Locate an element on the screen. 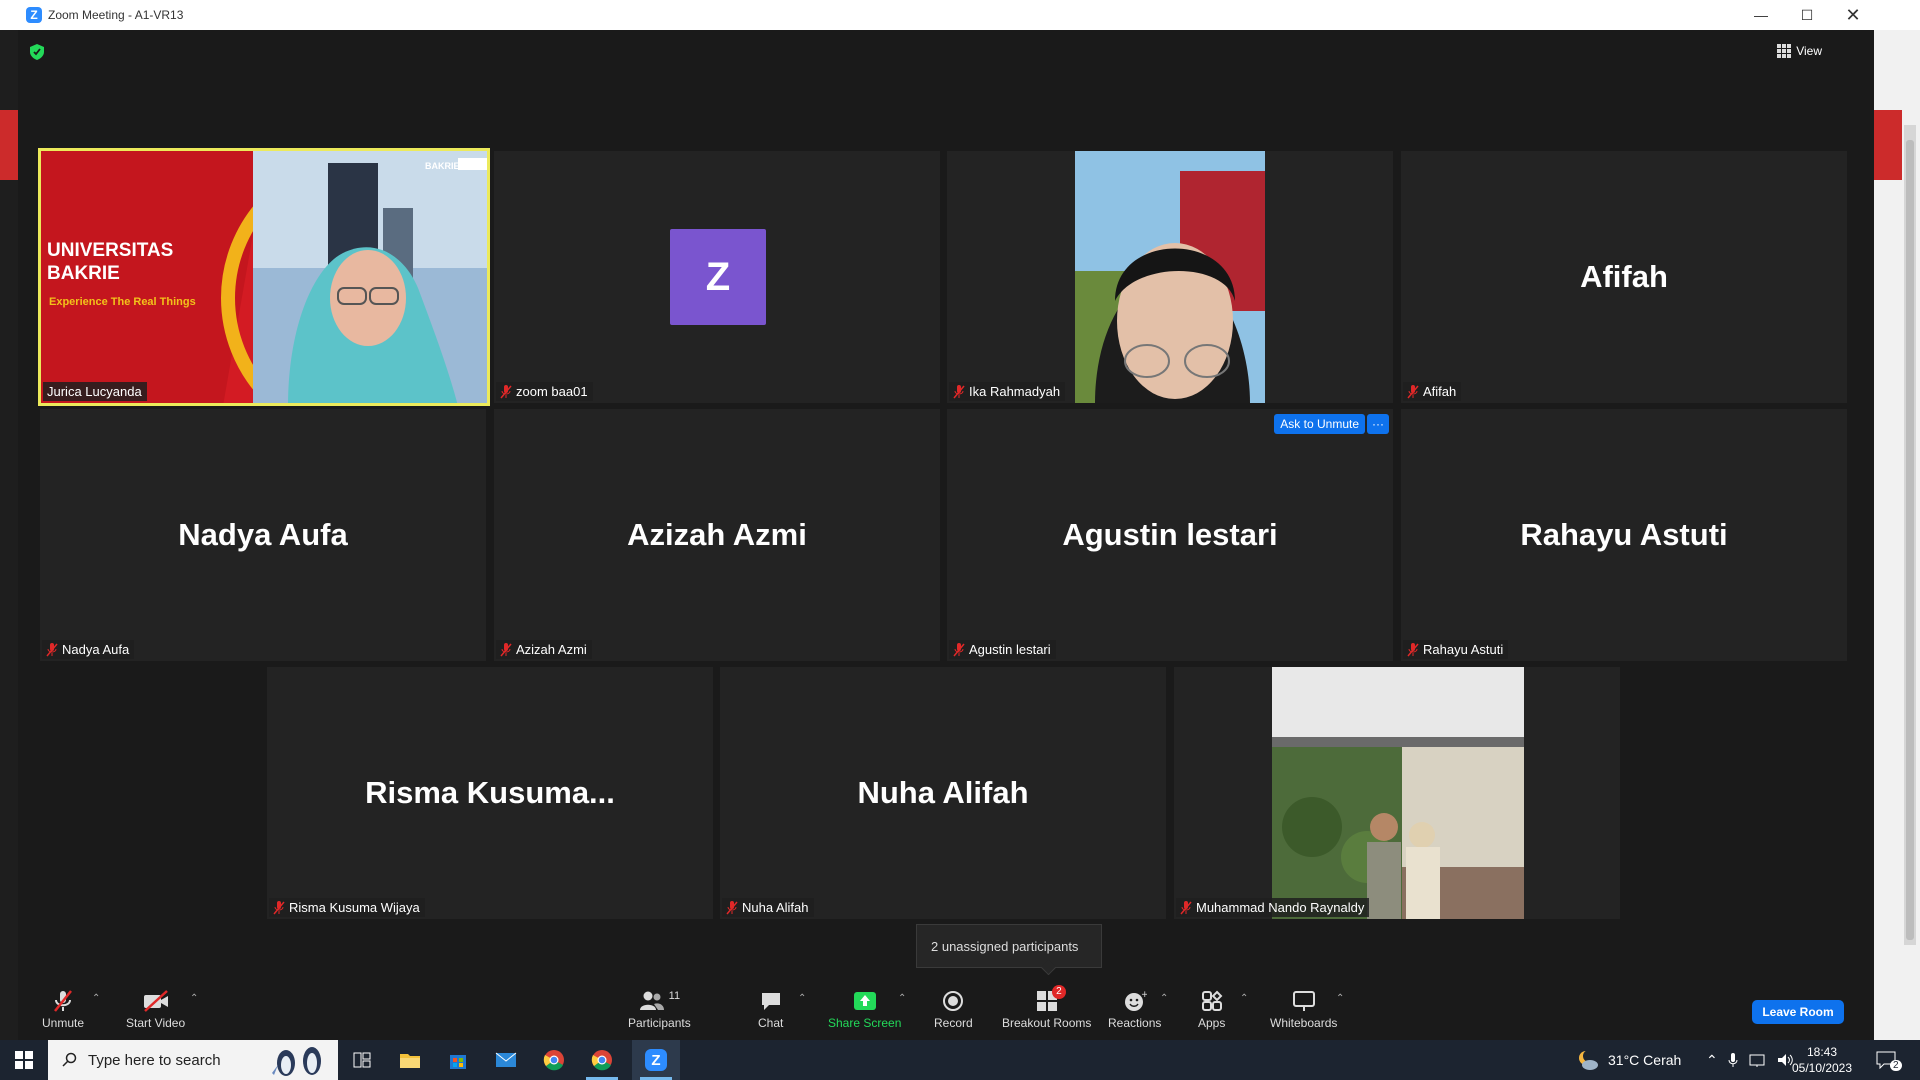 The width and height of the screenshot is (1920, 1080). taskbar-search-box: Type here to search is located at coordinates (193, 1060).